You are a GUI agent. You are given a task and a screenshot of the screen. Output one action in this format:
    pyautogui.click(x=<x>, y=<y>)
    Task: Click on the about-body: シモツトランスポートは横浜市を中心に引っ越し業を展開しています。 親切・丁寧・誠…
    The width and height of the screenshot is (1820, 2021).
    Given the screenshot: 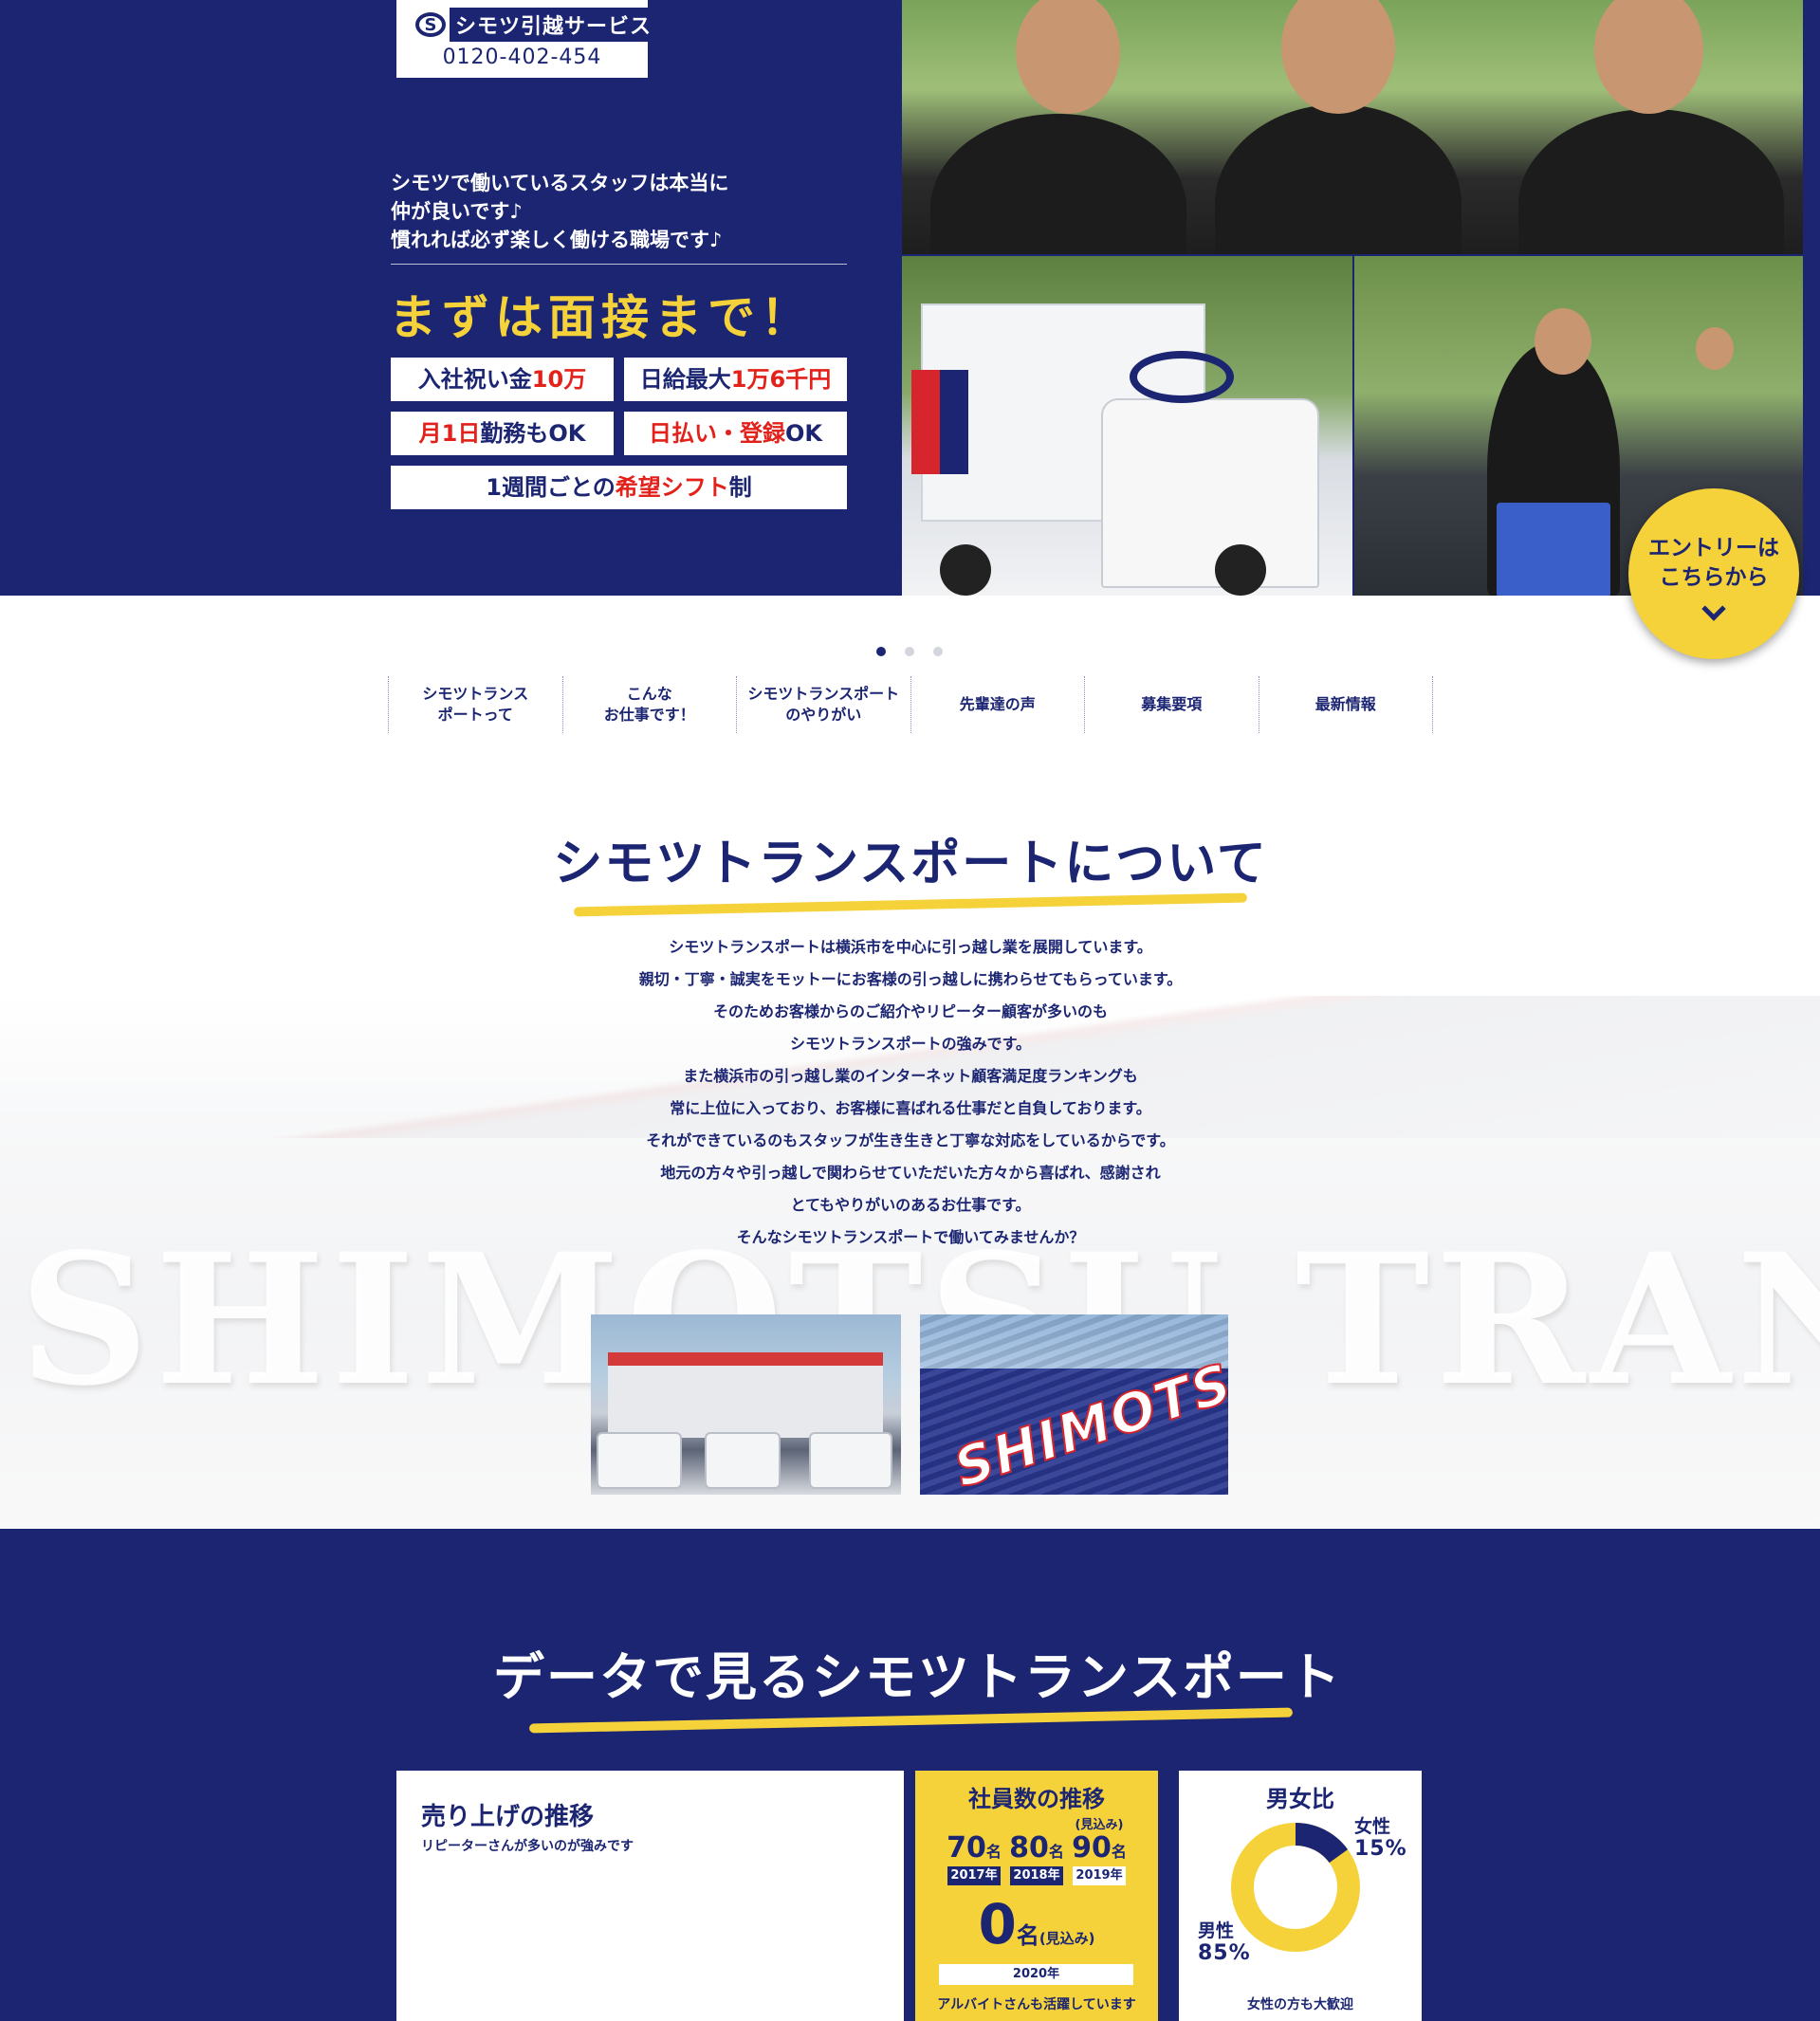 What is the action you would take?
    pyautogui.click(x=911, y=1092)
    